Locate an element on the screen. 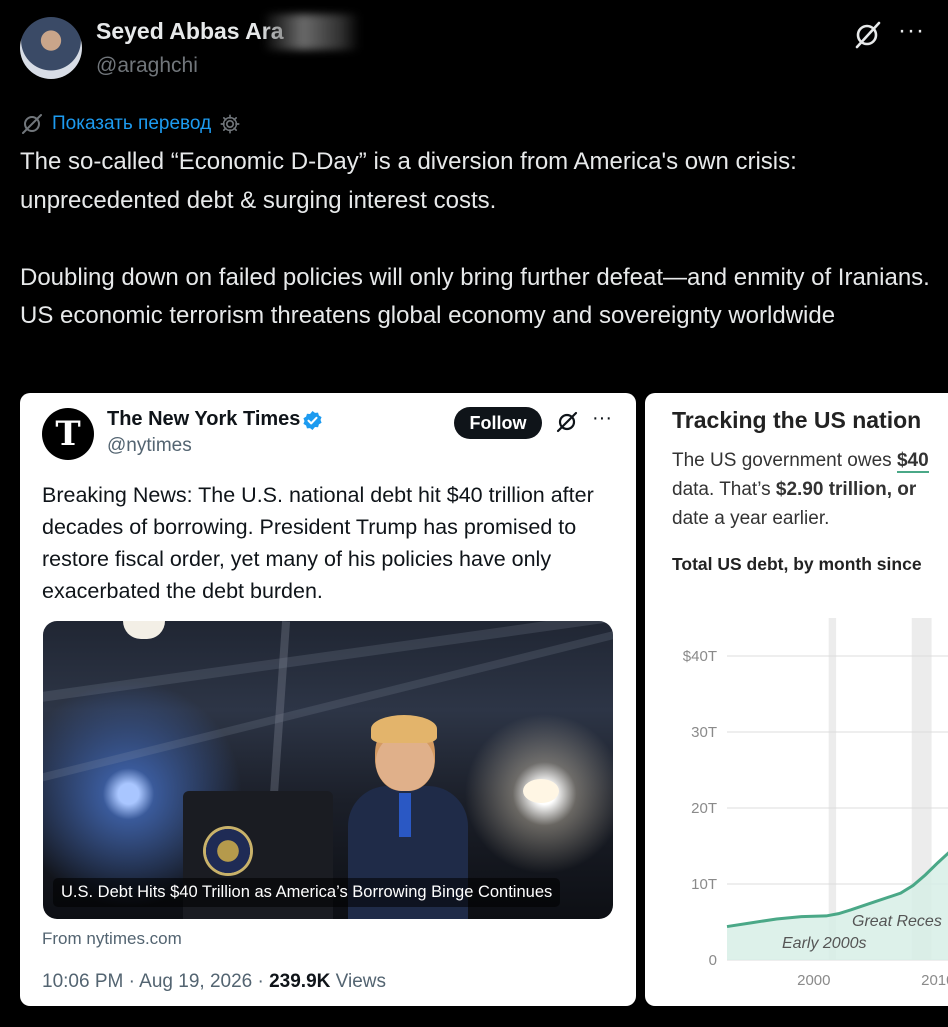 Image resolution: width=948 pixels, height=1027 pixels. hanging-lamp is located at coordinates (541, 791).